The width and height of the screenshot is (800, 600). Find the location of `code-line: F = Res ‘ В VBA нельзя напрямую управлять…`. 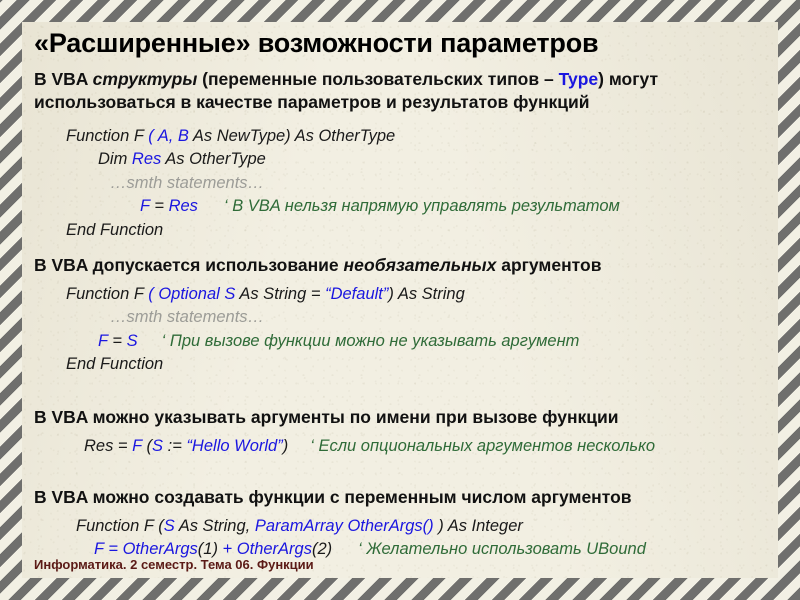

code-line: F = Res ‘ В VBA нельзя напрямую управлять… is located at coordinates (400, 206).